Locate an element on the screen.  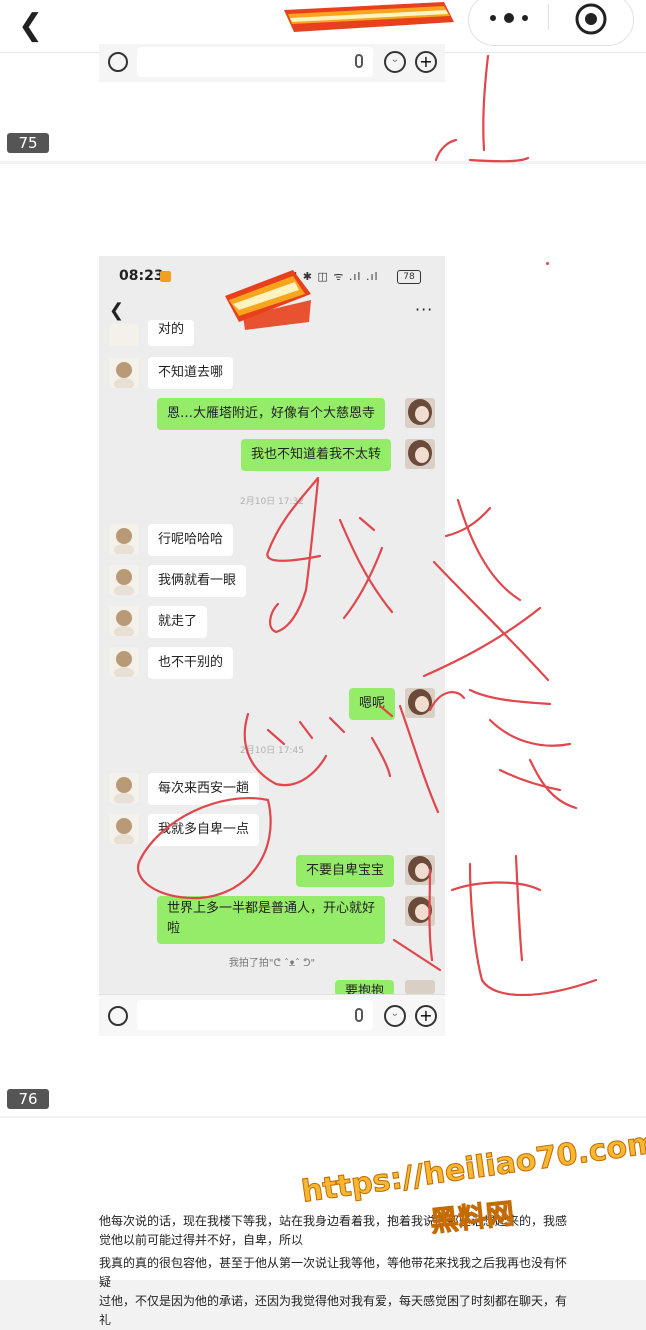
title-redaction-sticker is located at coordinates (369, 17).